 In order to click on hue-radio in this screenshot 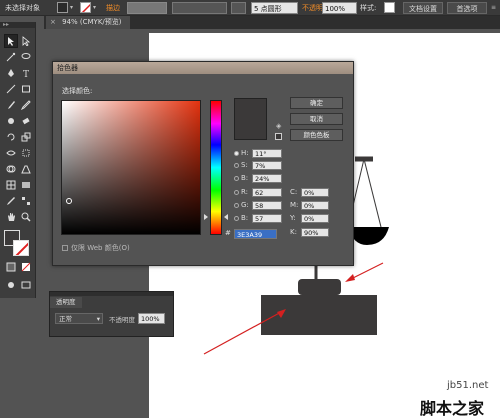, I will do `click(236, 153)`.